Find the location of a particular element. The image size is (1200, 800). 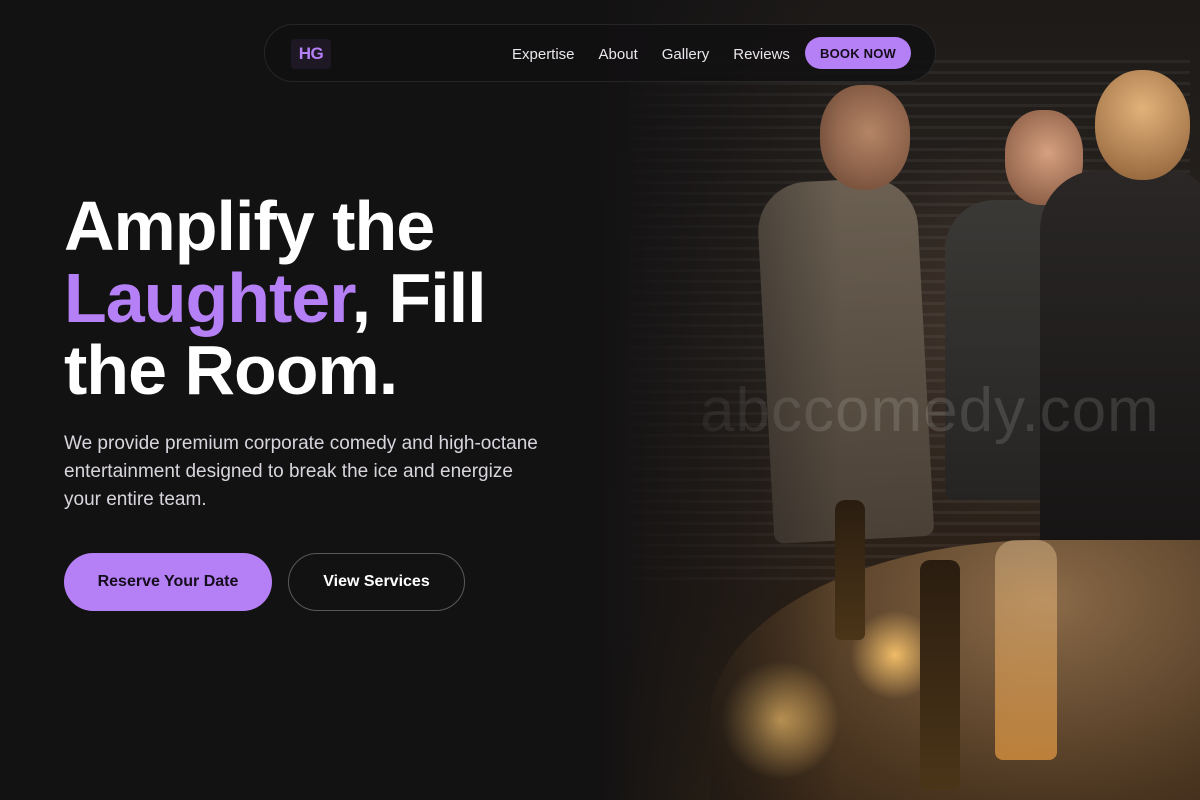

view-services-button: View Services is located at coordinates (376, 582).